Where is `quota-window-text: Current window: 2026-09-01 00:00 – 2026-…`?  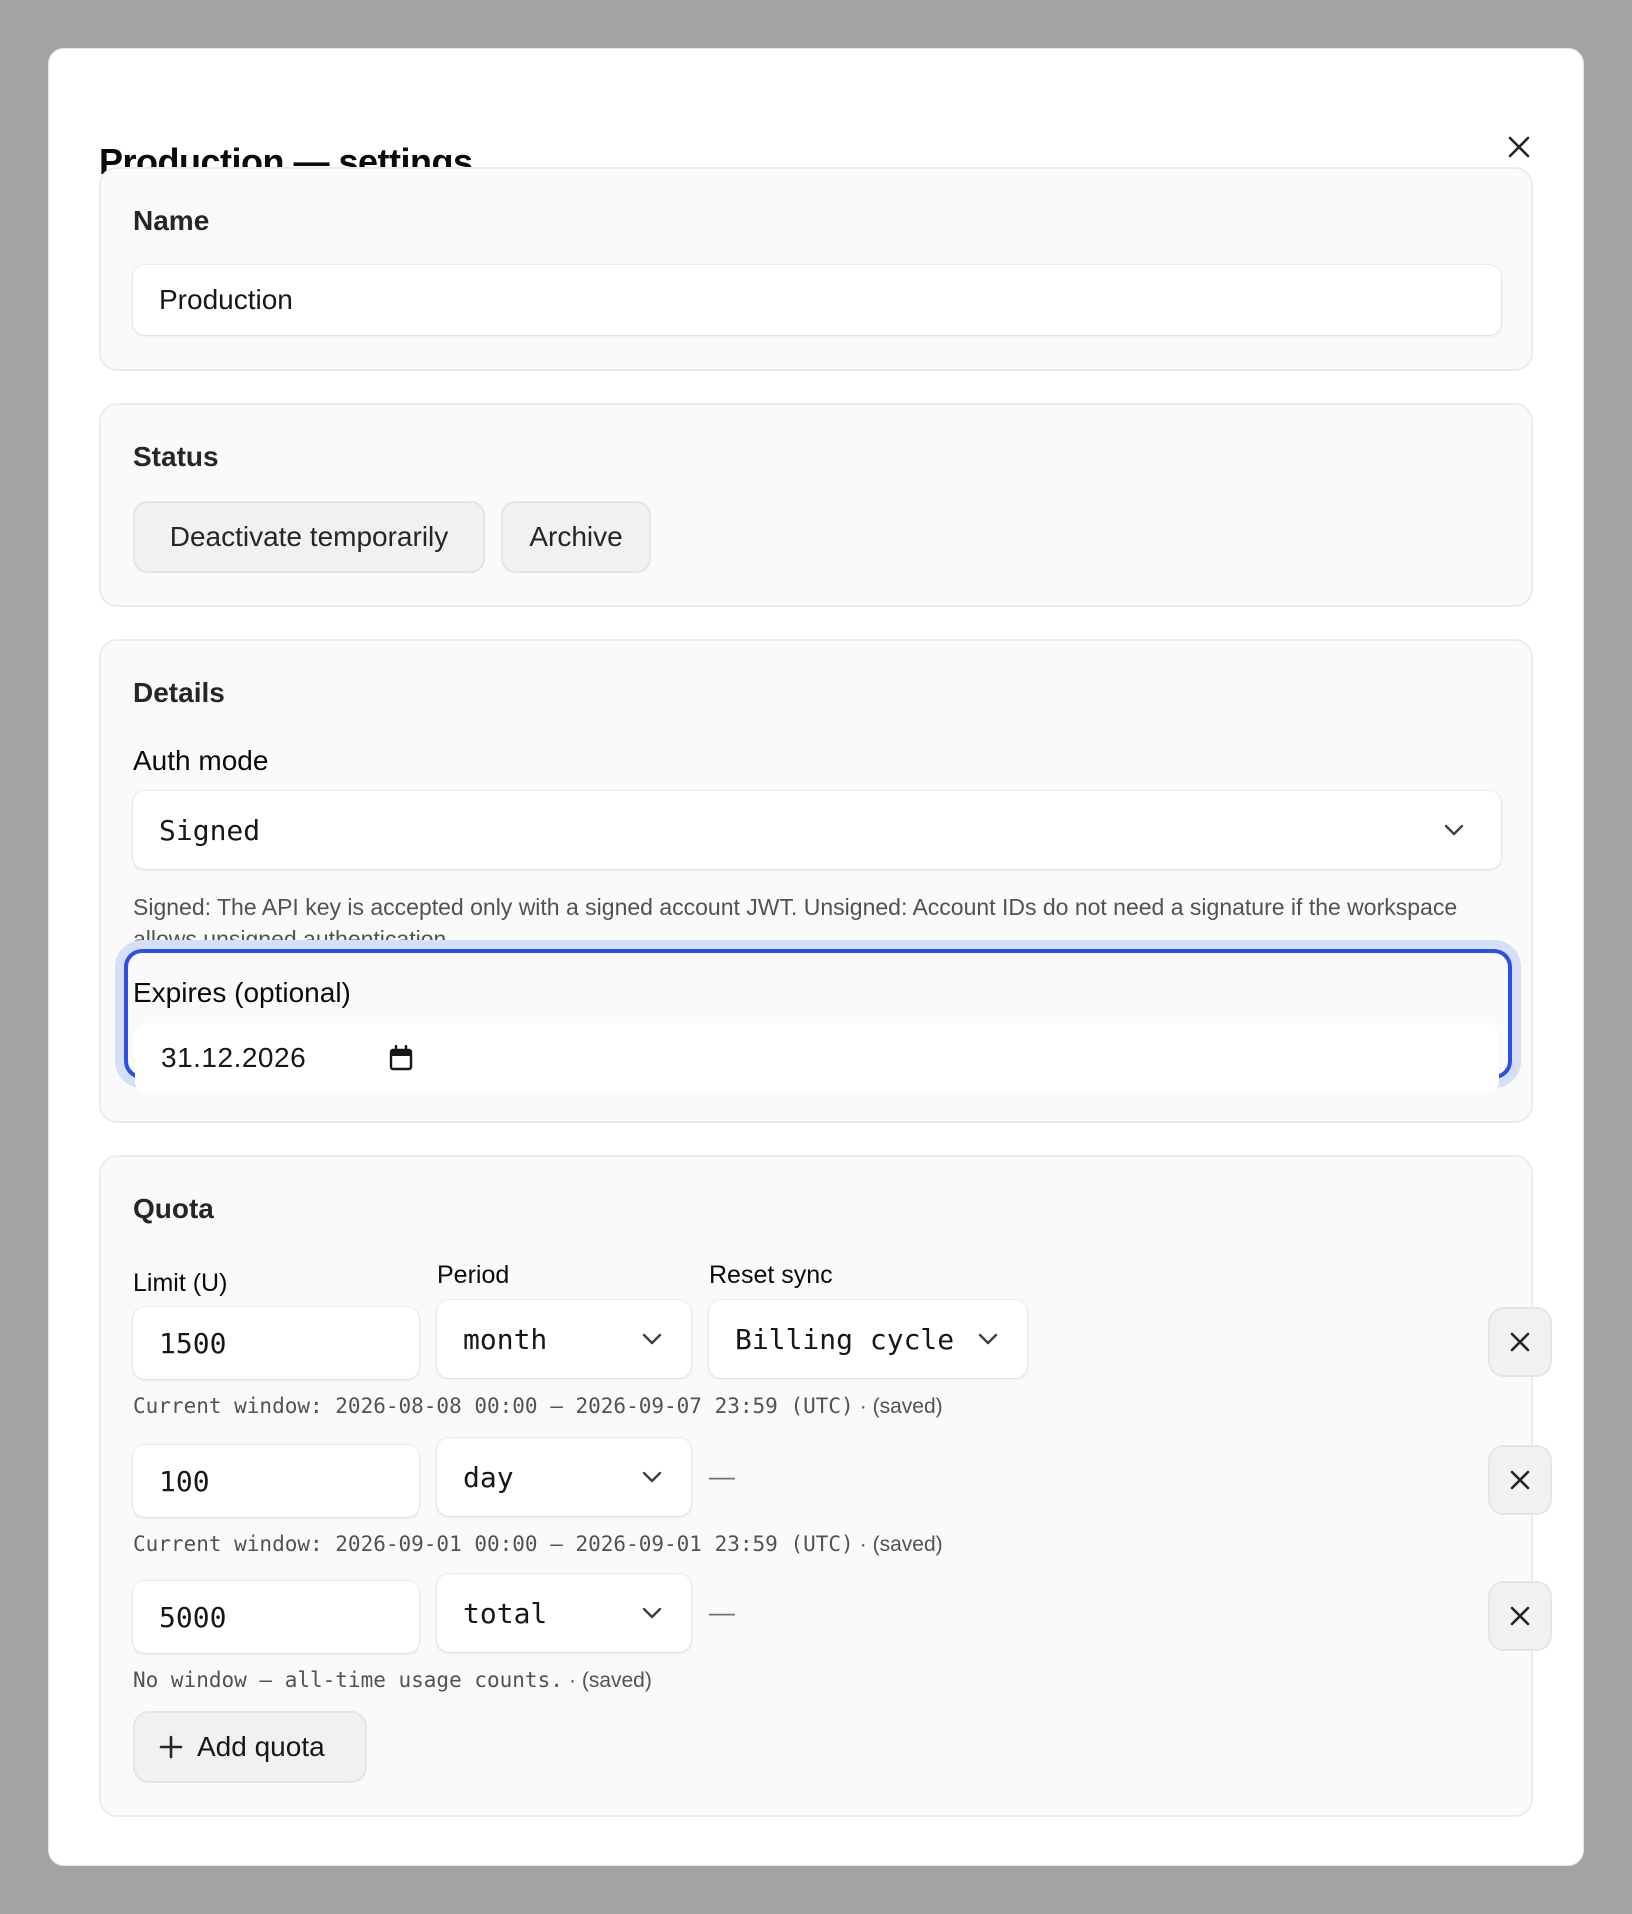 quota-window-text: Current window: 2026-09-01 00:00 – 2026-… is located at coordinates (493, 1544).